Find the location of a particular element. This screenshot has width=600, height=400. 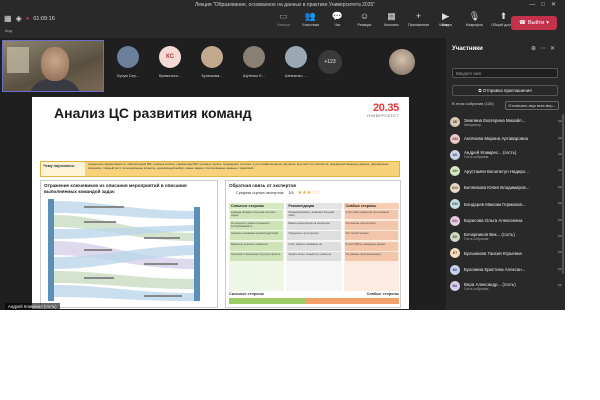

more-participants-button: +123 is located at coordinates (330, 62).